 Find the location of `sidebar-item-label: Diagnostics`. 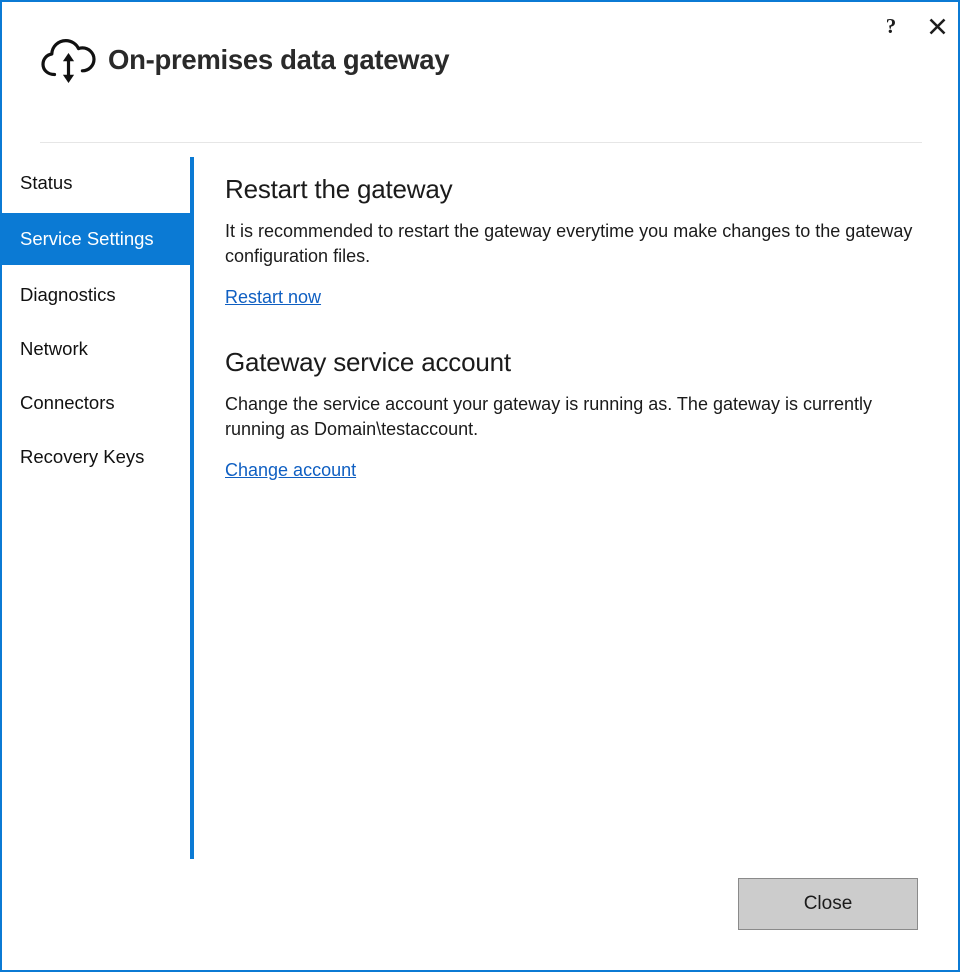

sidebar-item-label: Diagnostics is located at coordinates (68, 294).